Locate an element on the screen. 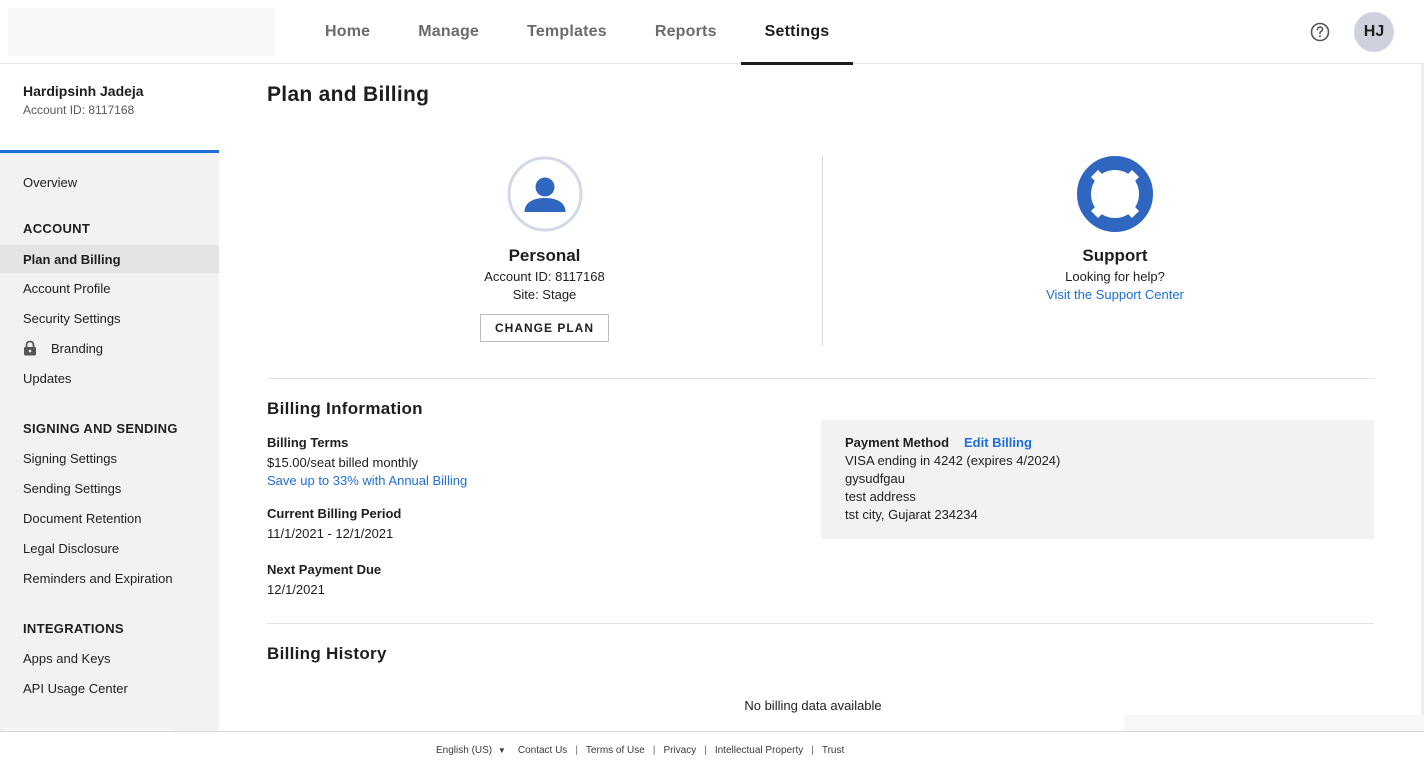  sidebar-item-security-settings: Security Settings is located at coordinates (109, 318).